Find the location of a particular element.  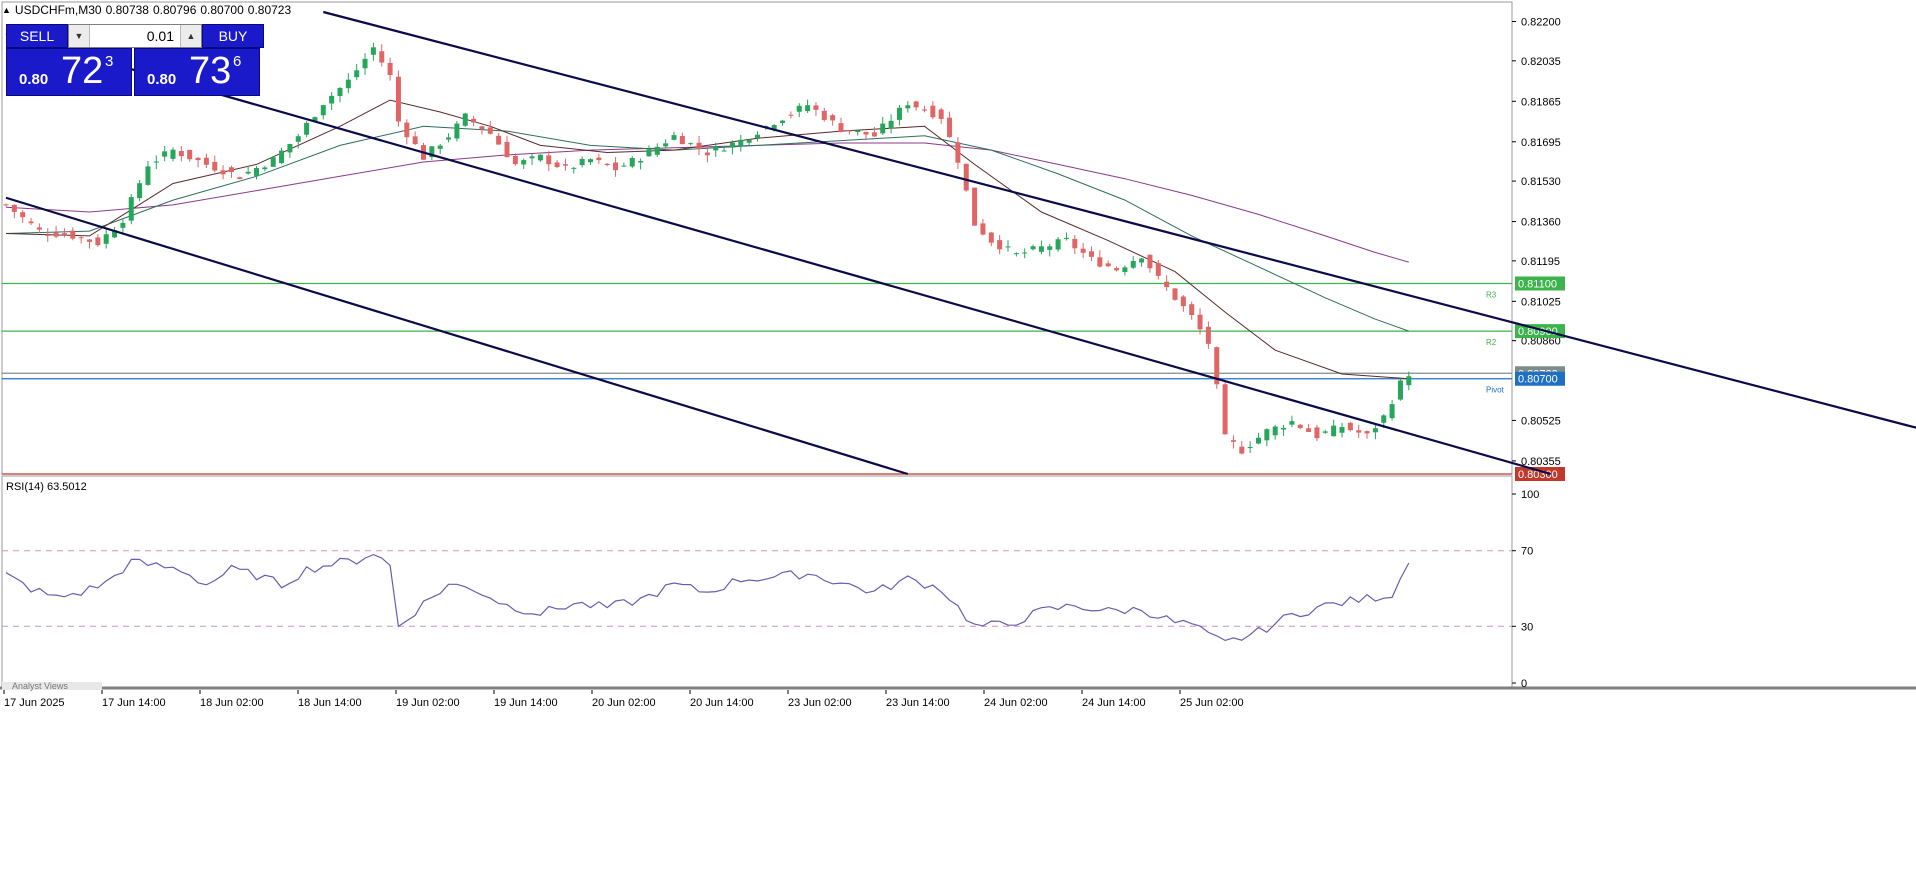

buy-button: BUY is located at coordinates (233, 36).